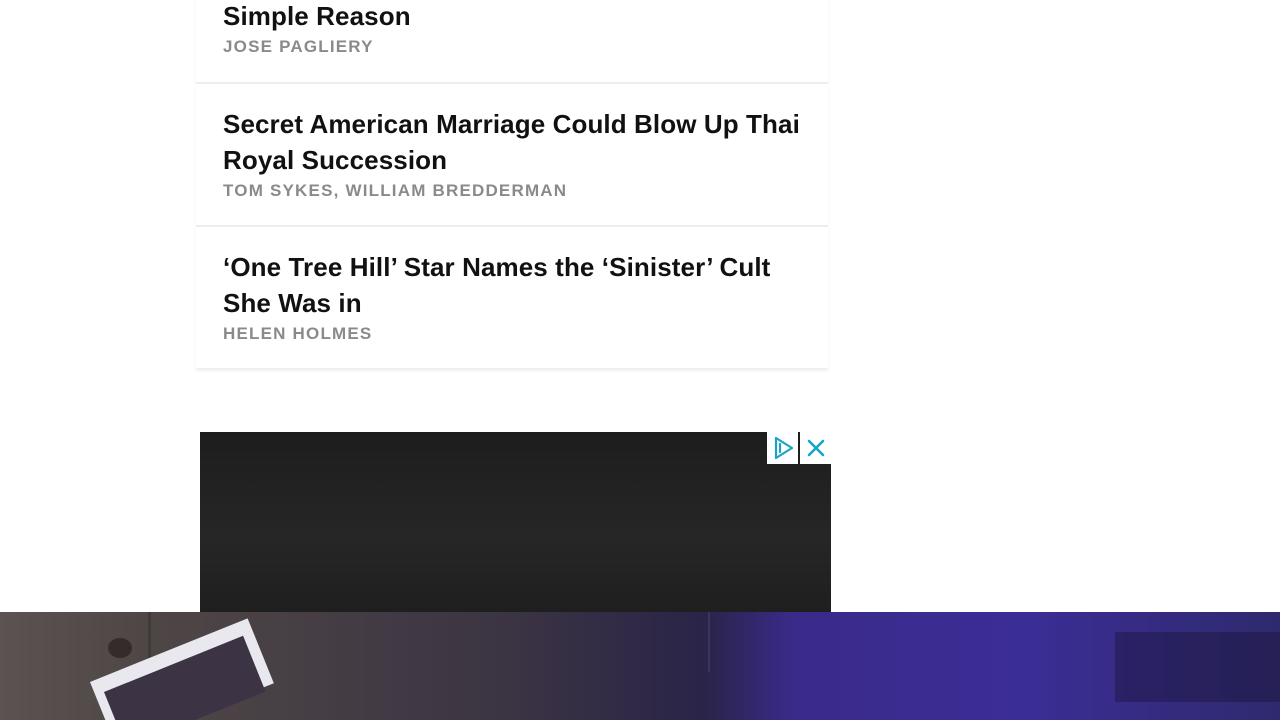 This screenshot has height=720, width=1280. What do you see at coordinates (709, 642) in the screenshot?
I see `wood-plank-seam` at bounding box center [709, 642].